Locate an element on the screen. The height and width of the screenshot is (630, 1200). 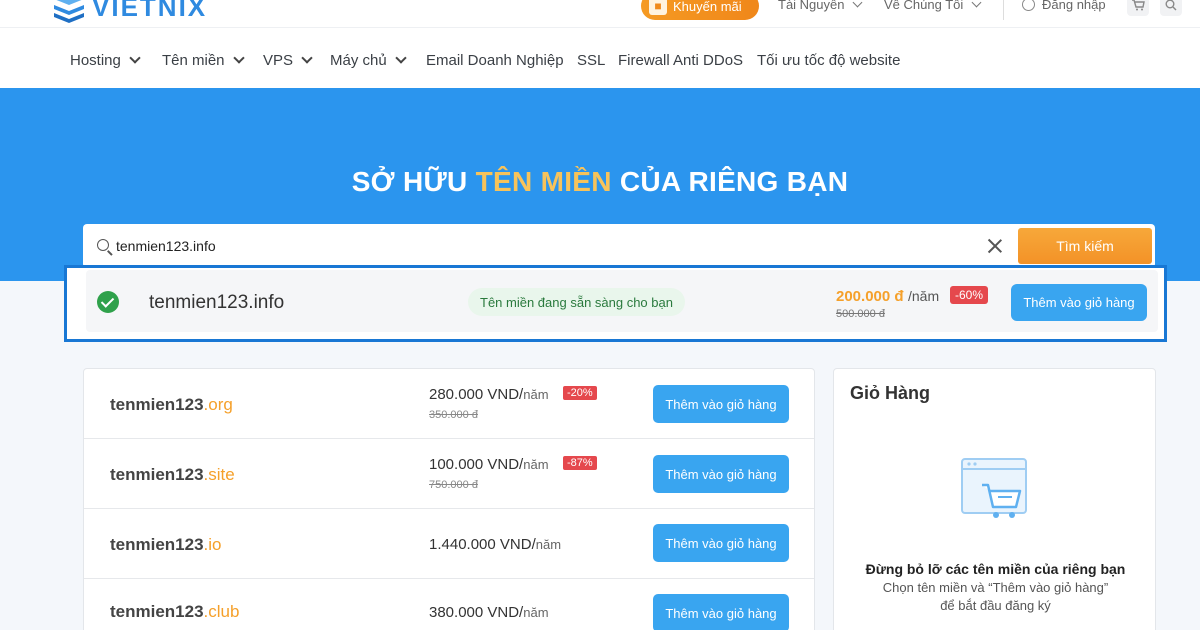
domain-tld: .org is located at coordinates (218, 404).